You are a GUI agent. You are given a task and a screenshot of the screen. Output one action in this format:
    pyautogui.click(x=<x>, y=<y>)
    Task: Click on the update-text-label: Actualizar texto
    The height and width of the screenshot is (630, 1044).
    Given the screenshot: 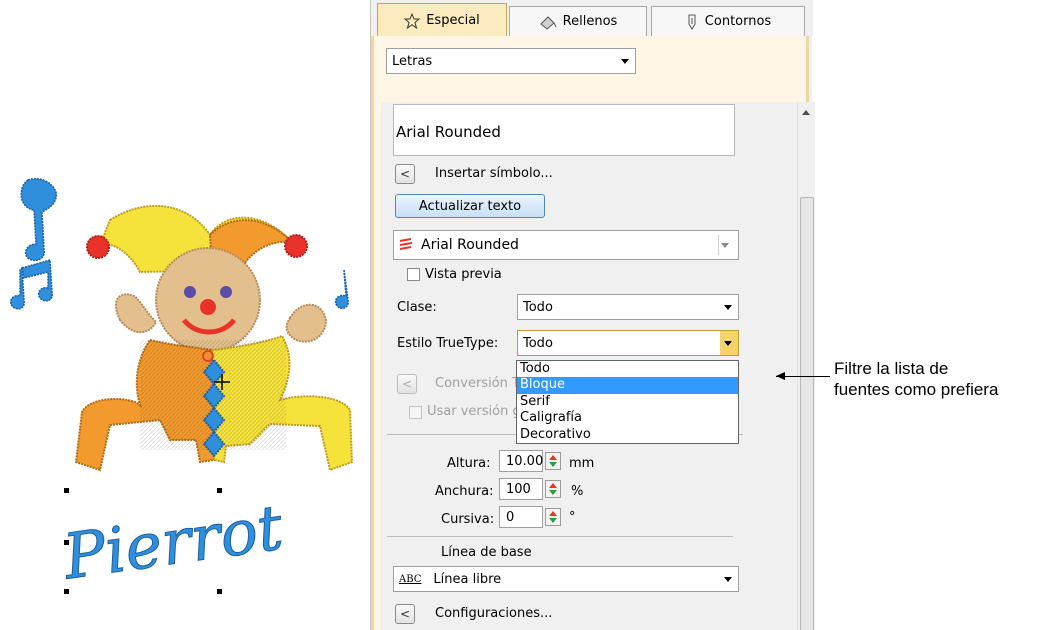 What is the action you would take?
    pyautogui.click(x=470, y=206)
    